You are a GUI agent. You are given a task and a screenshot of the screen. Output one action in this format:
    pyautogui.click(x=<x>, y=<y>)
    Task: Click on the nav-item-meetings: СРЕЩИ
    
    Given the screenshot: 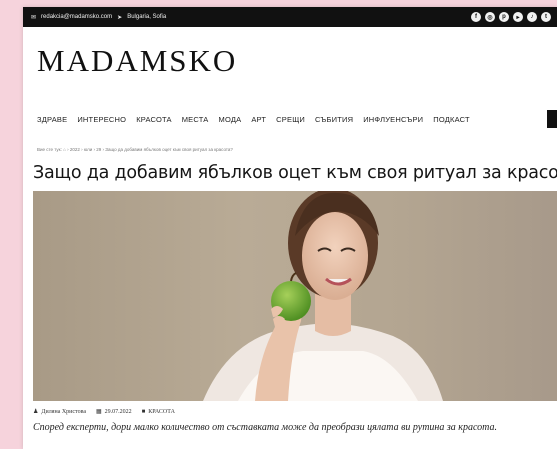 What is the action you would take?
    pyautogui.click(x=290, y=119)
    